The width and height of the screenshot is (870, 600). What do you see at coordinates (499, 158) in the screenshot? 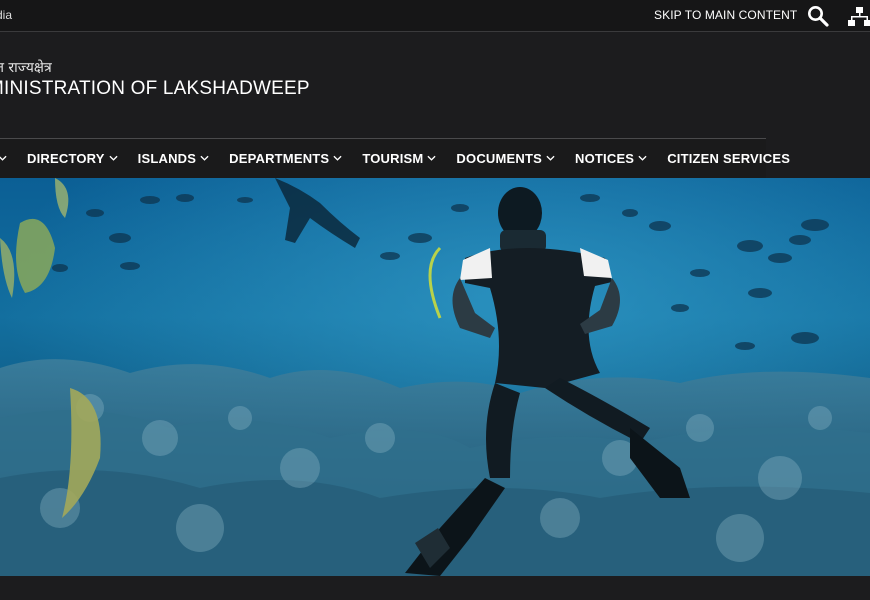
I see `nav-item-label: DOCUMENTS` at bounding box center [499, 158].